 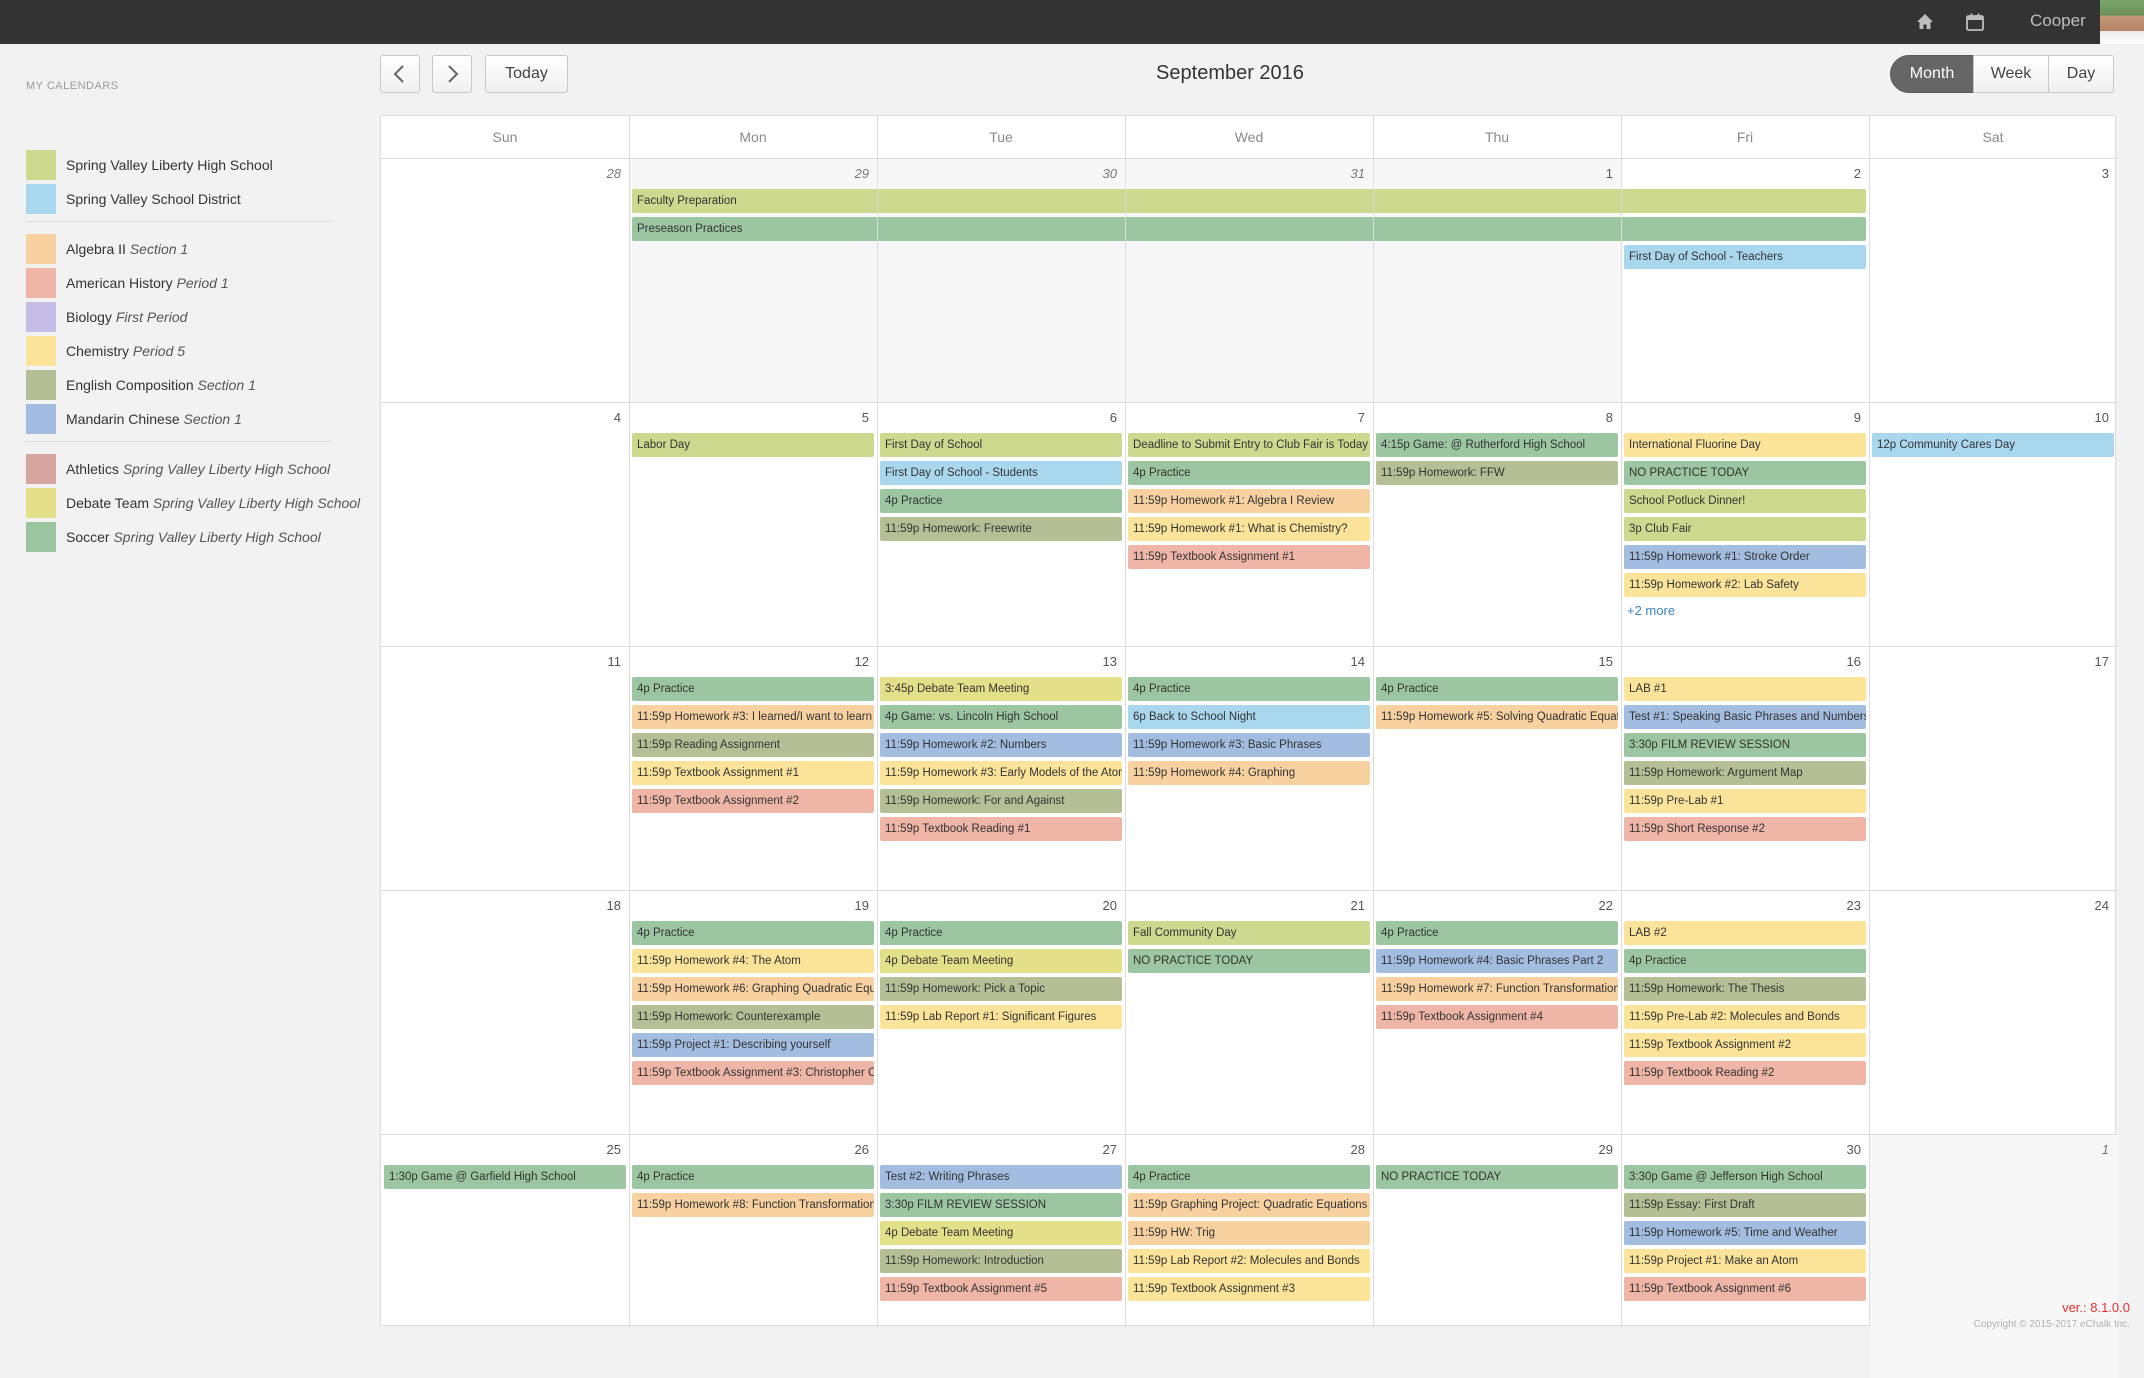 What do you see at coordinates (601, 661) in the screenshot?
I see `day-number: 11` at bounding box center [601, 661].